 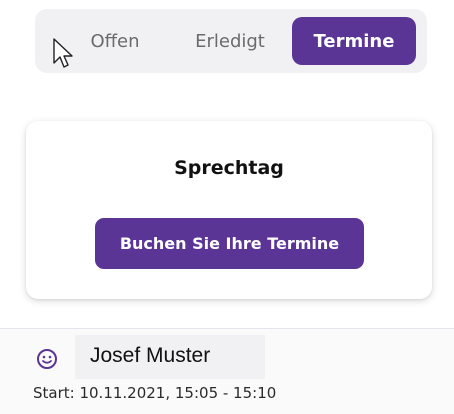 What do you see at coordinates (150, 355) in the screenshot?
I see `appointment-name: Josef Muster` at bounding box center [150, 355].